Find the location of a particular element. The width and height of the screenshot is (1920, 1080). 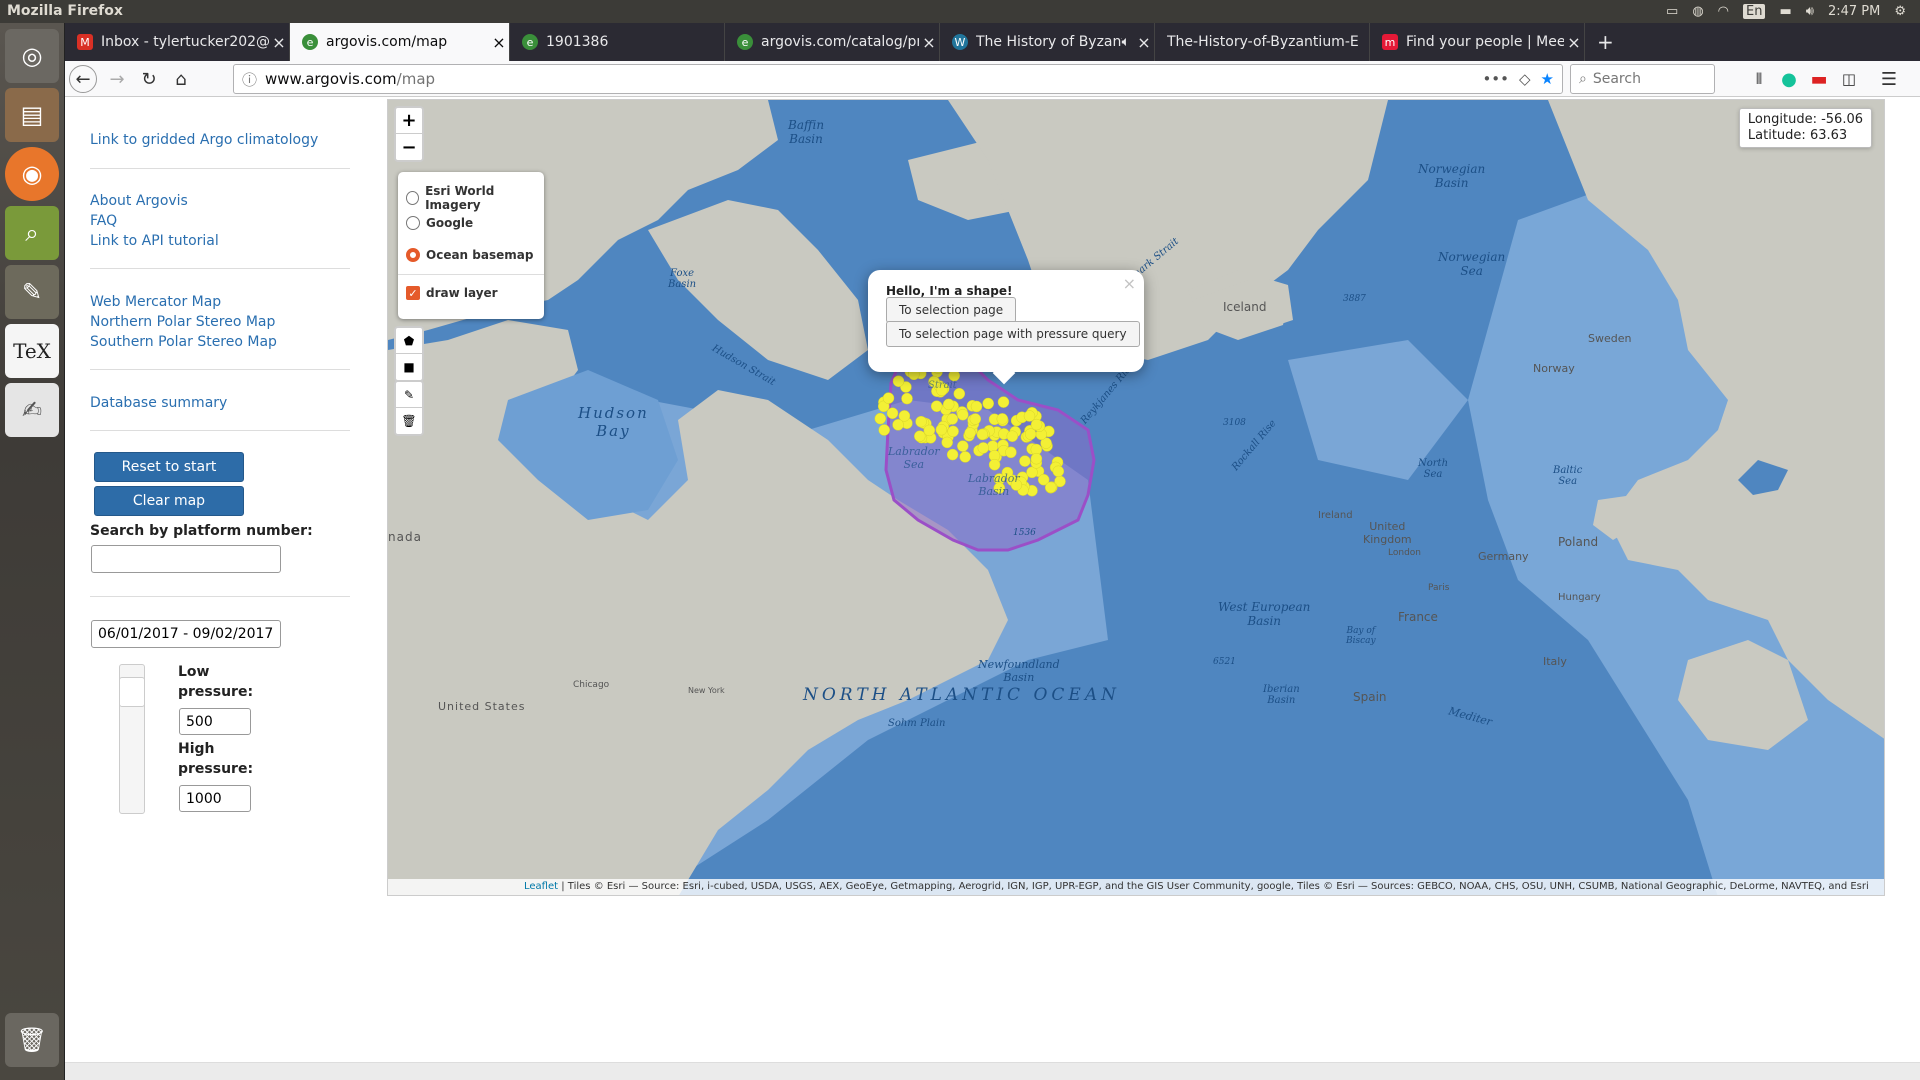

forward-icon: → is located at coordinates (117, 79).